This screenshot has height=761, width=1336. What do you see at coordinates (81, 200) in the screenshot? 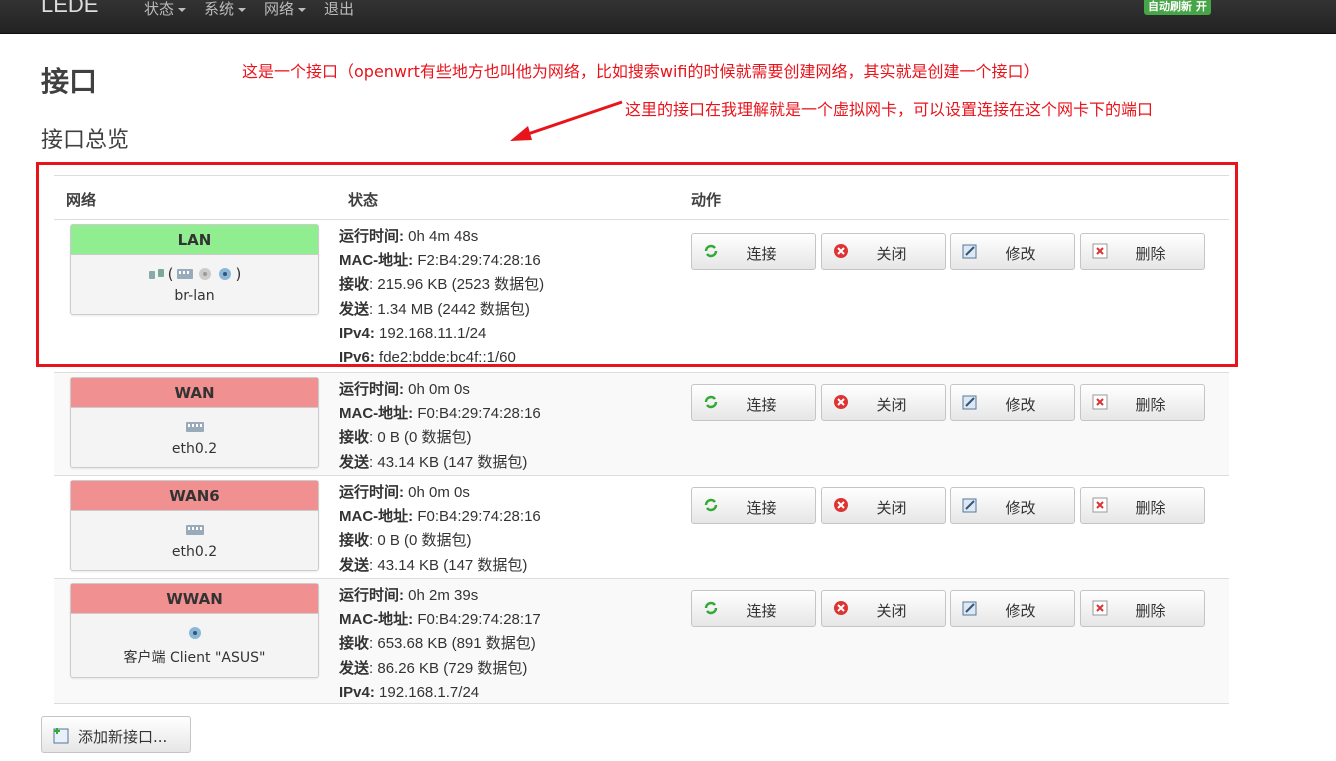
I see `header-network: 网络` at bounding box center [81, 200].